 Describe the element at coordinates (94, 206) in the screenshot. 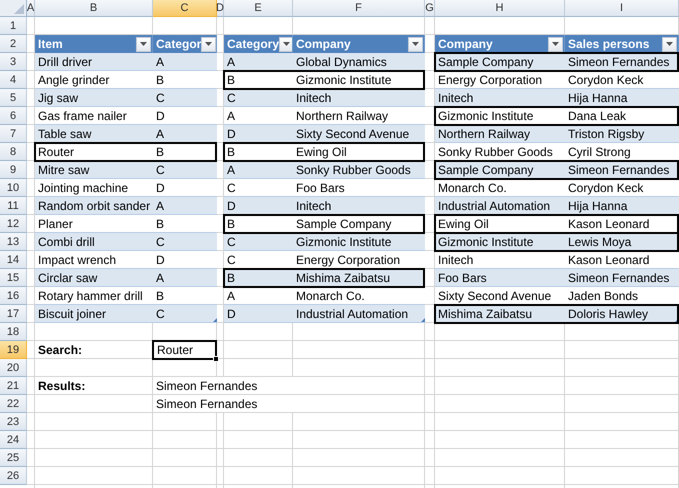

I see `table-cell: Random orbit sander` at that location.